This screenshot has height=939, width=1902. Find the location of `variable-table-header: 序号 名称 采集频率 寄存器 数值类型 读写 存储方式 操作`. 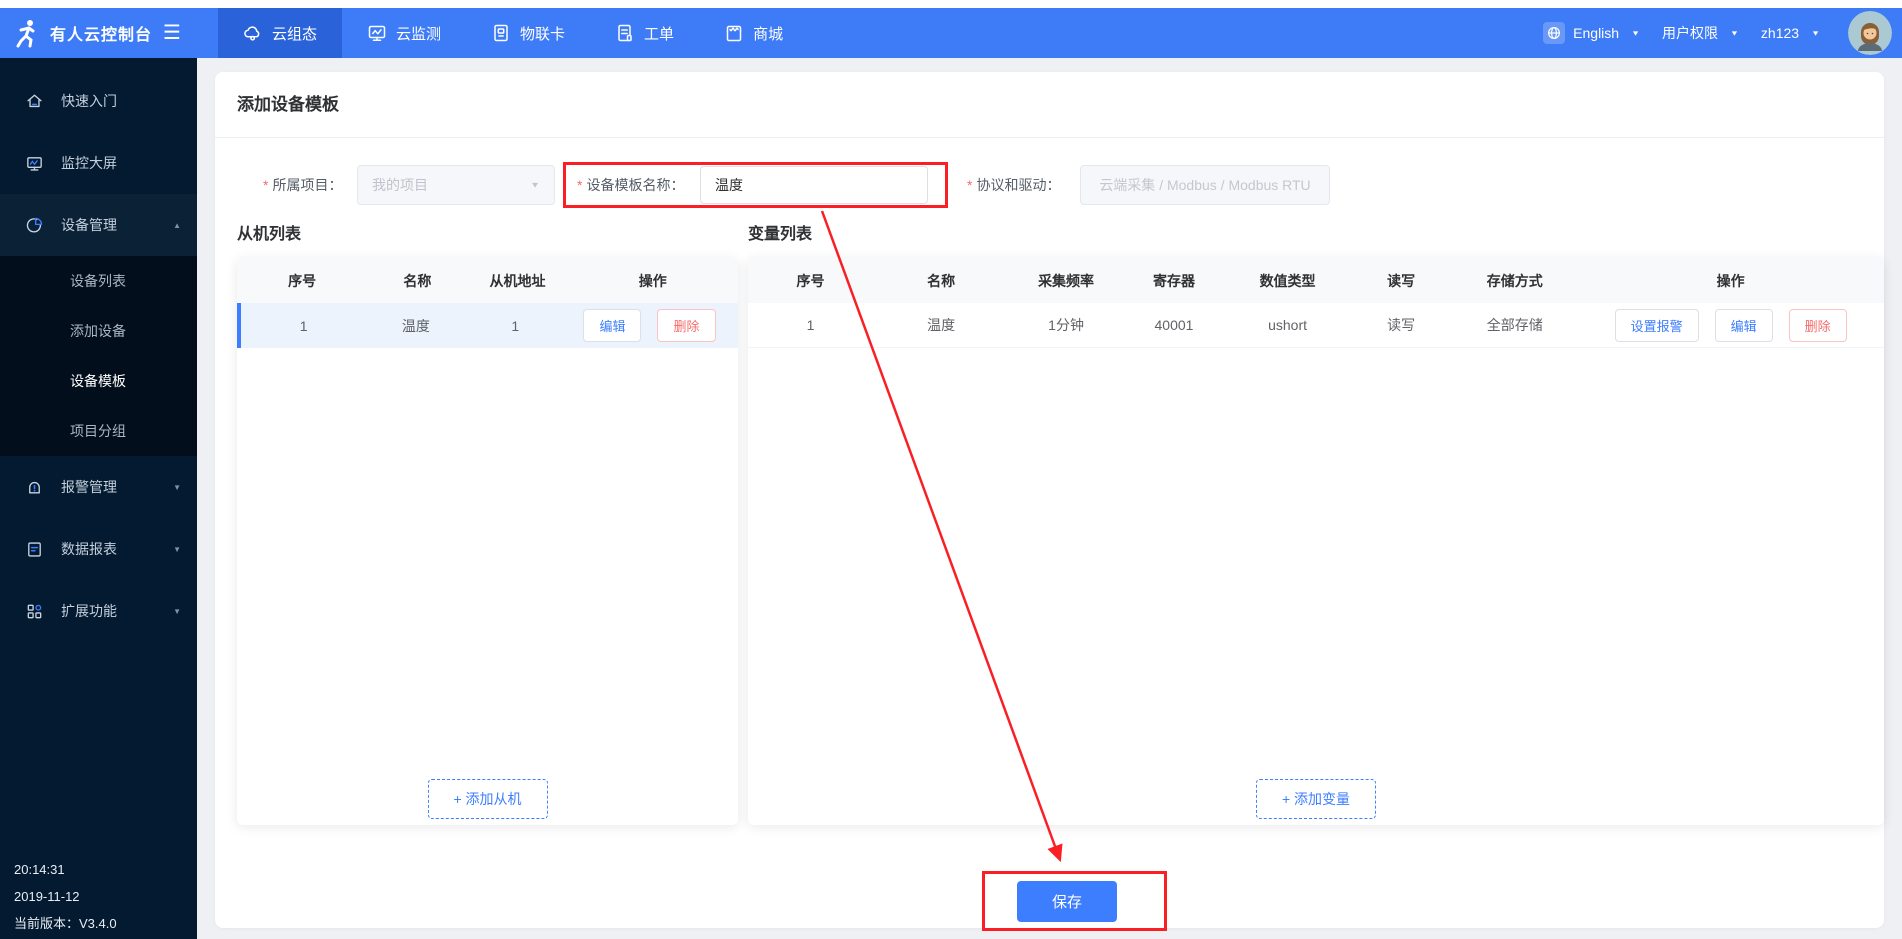

variable-table-header: 序号 名称 采集频率 寄存器 数值类型 读写 存储方式 操作 is located at coordinates (1316, 280).